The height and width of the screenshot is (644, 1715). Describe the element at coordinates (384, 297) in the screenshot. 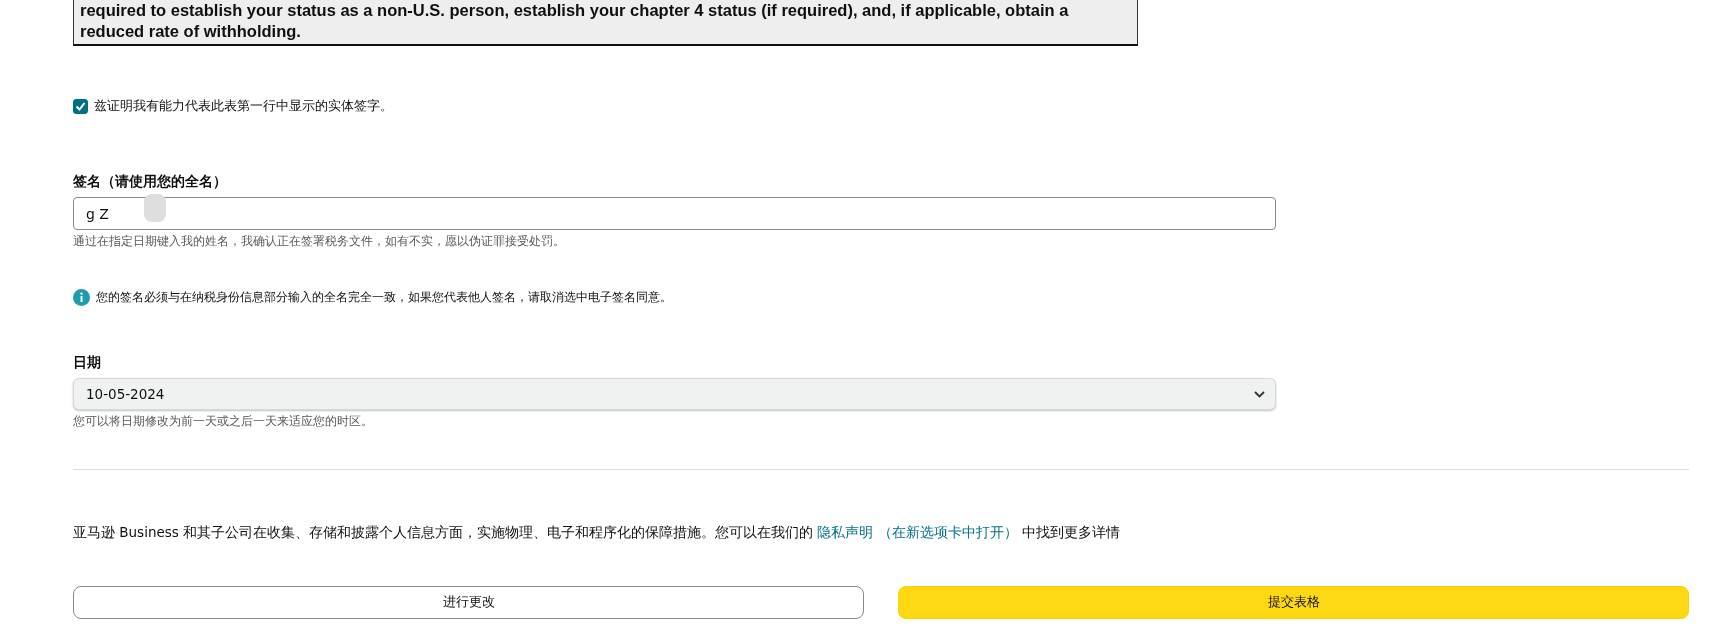

I see `info-text: 您的签名必须与在纳税身份信息部分输入的全名完全一致，如果您代表他人签名，请取消选中电子签名同意。` at that location.